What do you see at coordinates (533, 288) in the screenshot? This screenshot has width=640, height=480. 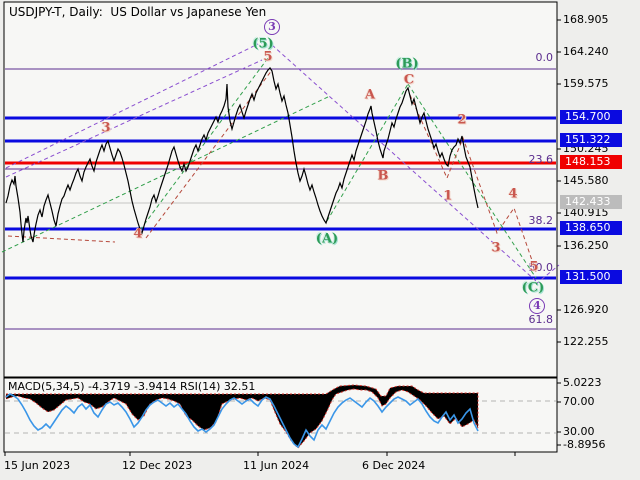 I see `wave-label: (C)` at bounding box center [533, 288].